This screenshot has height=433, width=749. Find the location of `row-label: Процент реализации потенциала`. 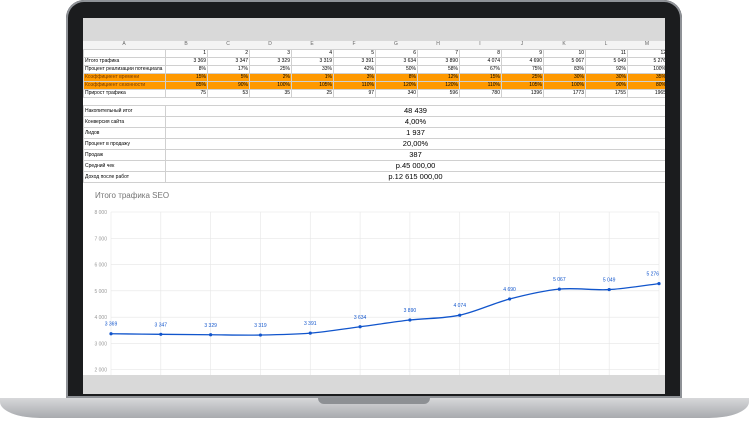

row-label: Процент реализации потенциала is located at coordinates (124, 69).